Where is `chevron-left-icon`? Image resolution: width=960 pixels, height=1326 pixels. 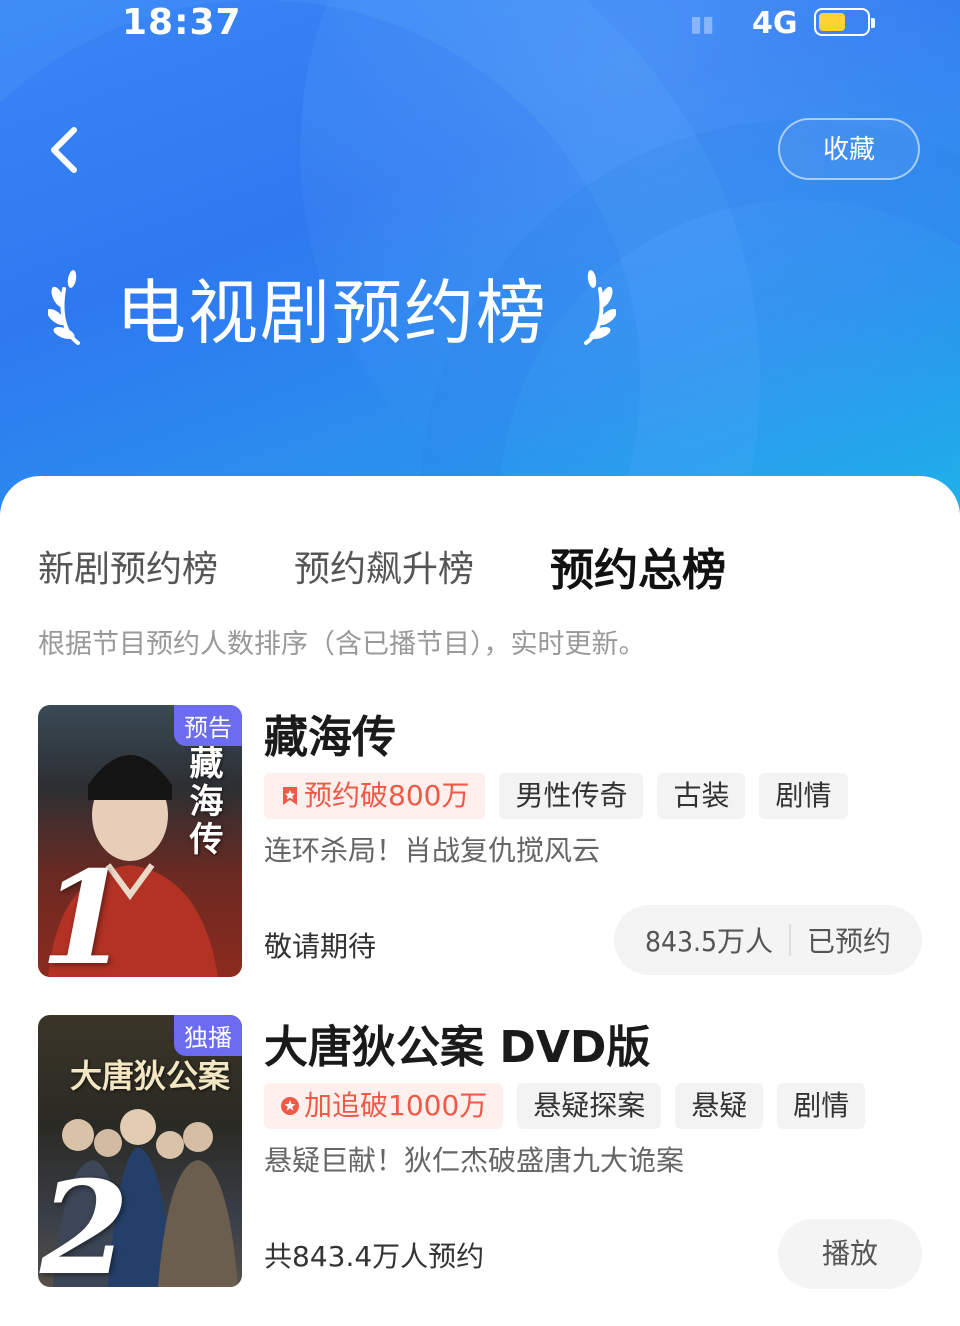 chevron-left-icon is located at coordinates (64, 150).